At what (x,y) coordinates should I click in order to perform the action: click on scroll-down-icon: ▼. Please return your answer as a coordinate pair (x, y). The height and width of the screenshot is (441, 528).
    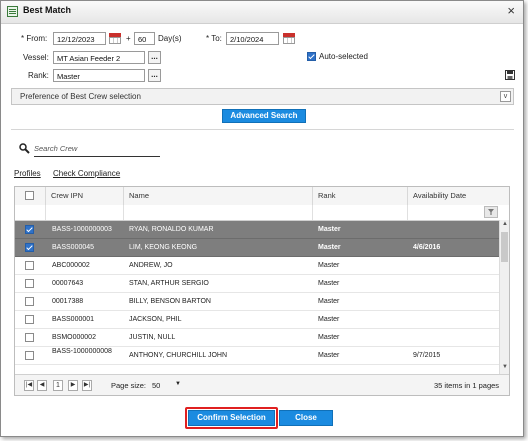
    Looking at the image, I should click on (505, 367).